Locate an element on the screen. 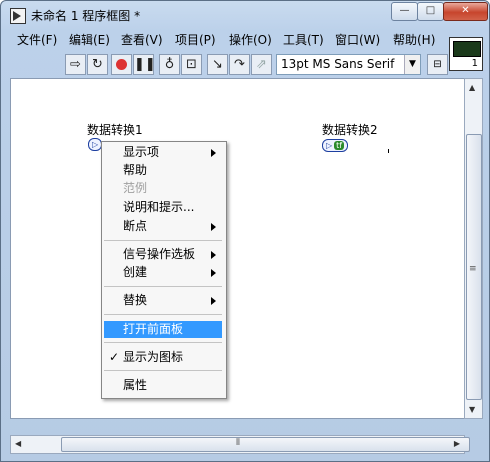  pause-icon: ❚❚ is located at coordinates (144, 64).